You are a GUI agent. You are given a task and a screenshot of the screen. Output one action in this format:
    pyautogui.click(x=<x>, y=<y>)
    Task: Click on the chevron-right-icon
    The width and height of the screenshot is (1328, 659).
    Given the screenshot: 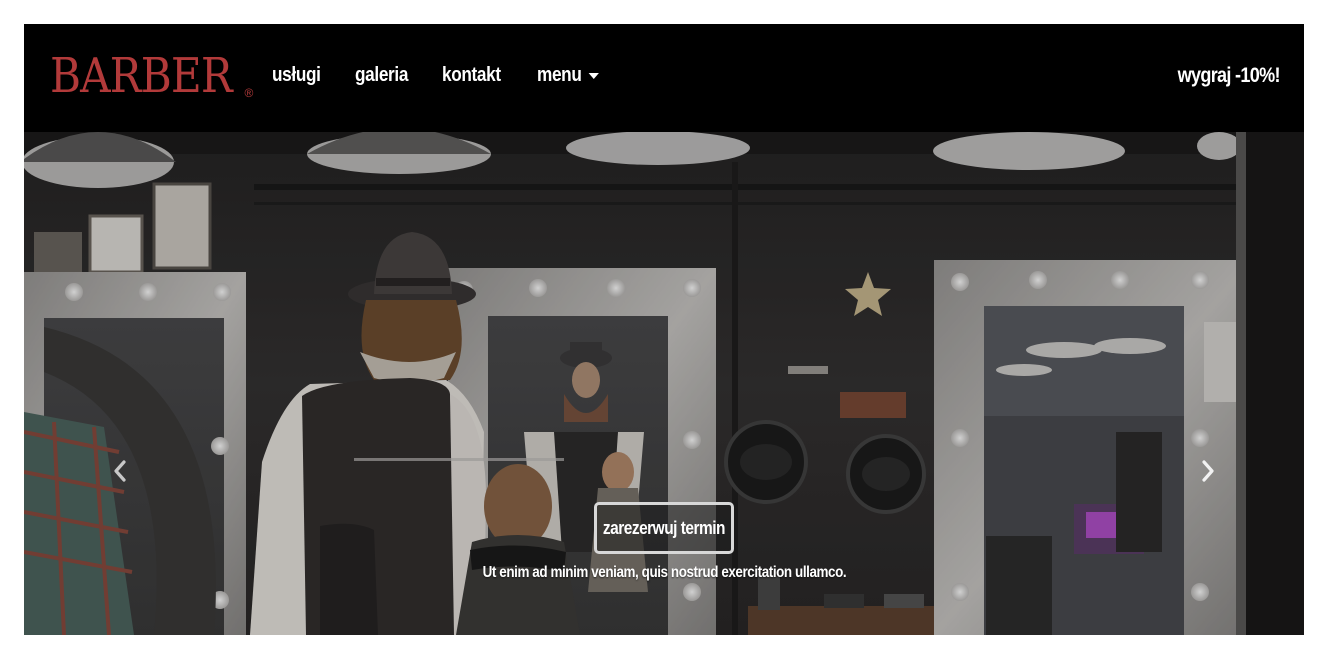 What is the action you would take?
    pyautogui.click(x=1208, y=471)
    